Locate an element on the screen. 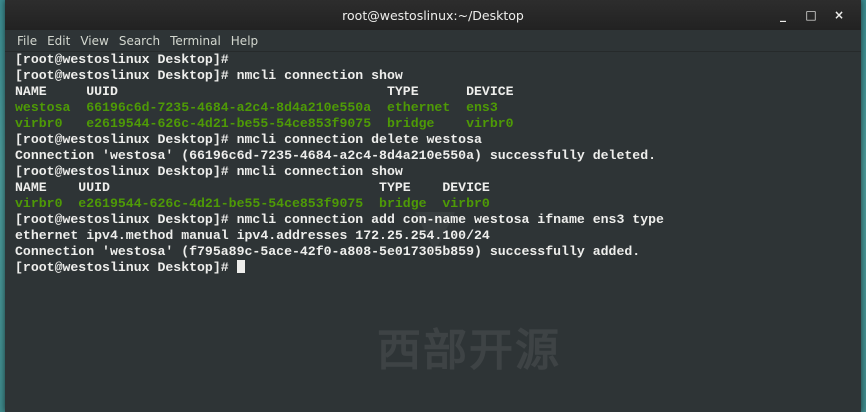  window-controls: _ □ × is located at coordinates (811, 15).